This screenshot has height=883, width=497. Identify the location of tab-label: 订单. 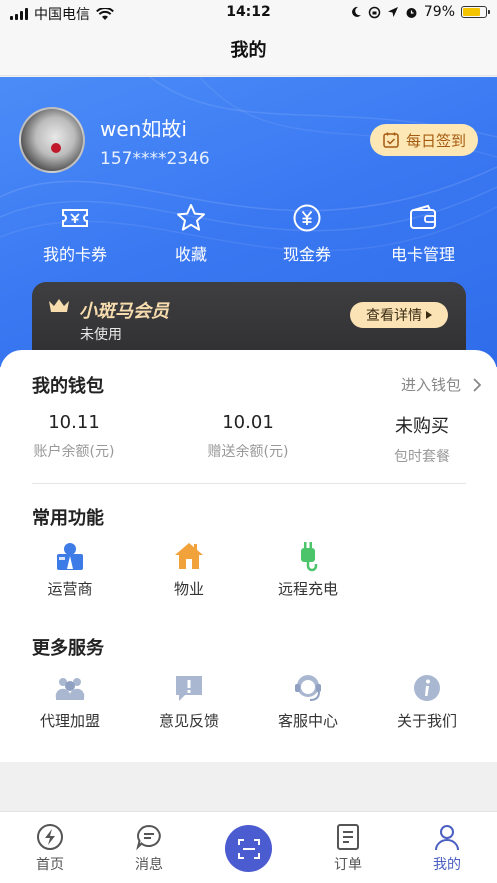
(348, 865).